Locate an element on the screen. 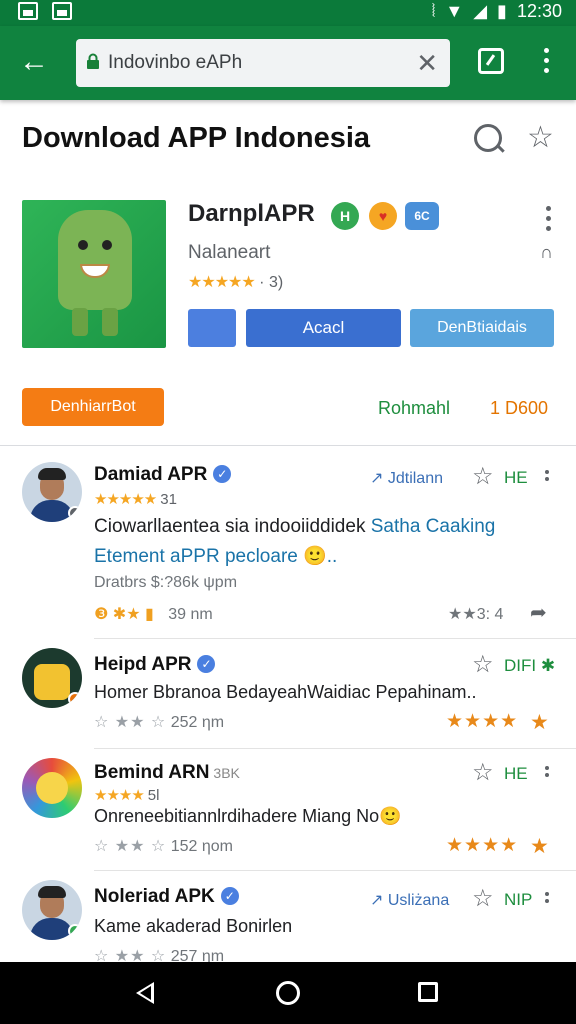 The width and height of the screenshot is (576, 1024). image-notification-icon is located at coordinates (28, 11).